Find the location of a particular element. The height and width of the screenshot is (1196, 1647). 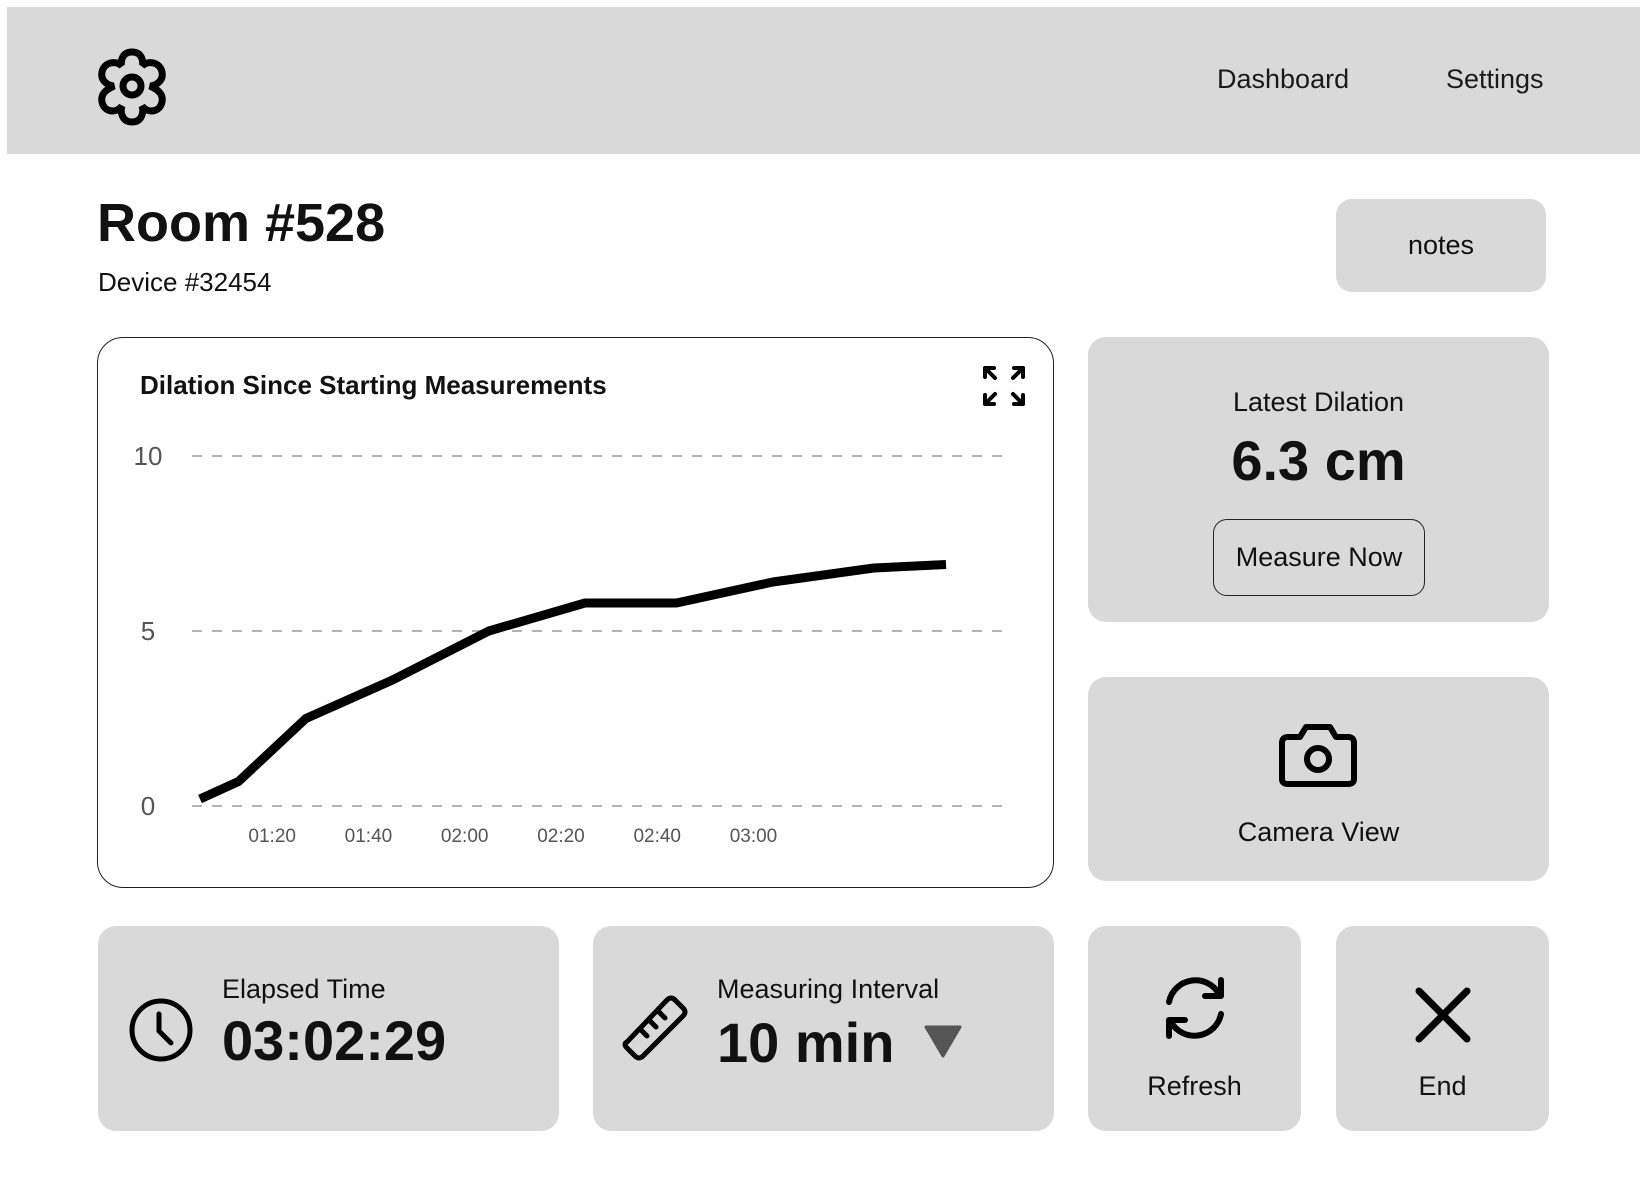

nav-dashboard: Dashboard is located at coordinates (1283, 79).